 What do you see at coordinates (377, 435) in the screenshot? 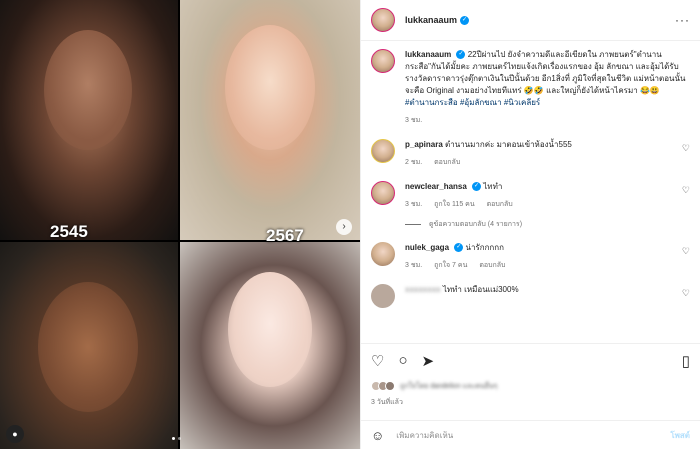
I see `emoji-icon: ☺` at bounding box center [377, 435].